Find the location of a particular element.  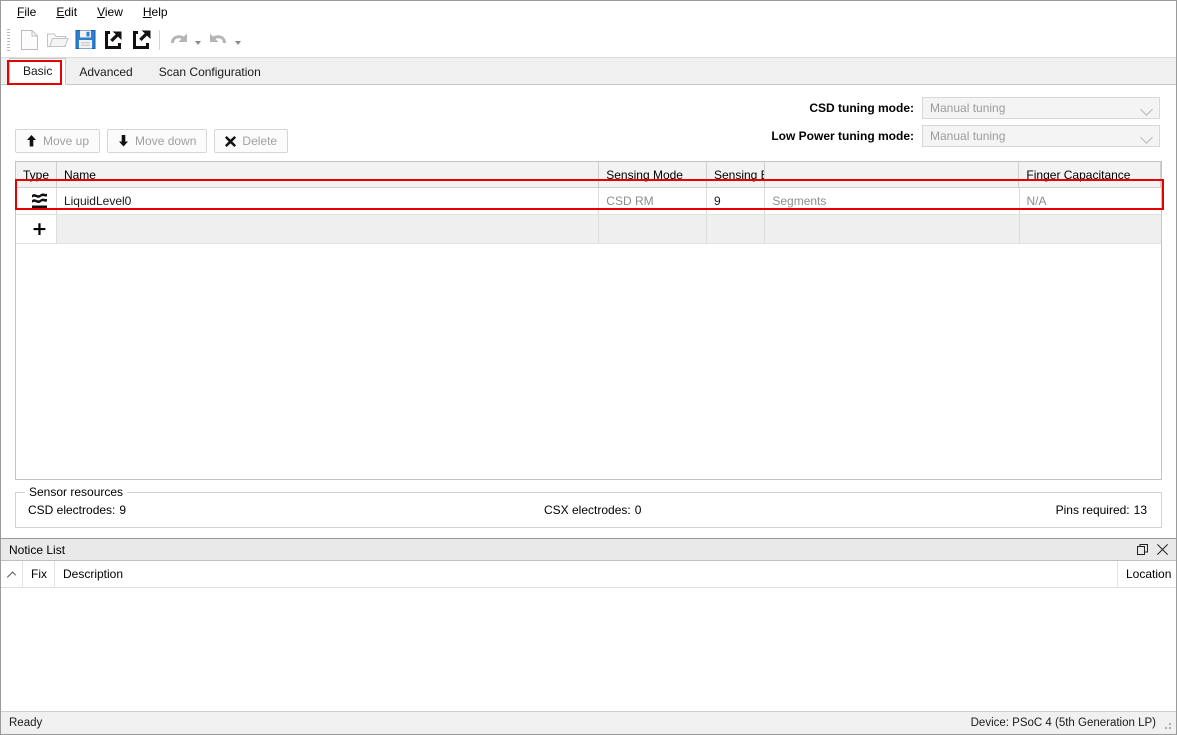

lowpower-tuning-row: Low Power tuning mode: Manual tuning is located at coordinates (965, 136).